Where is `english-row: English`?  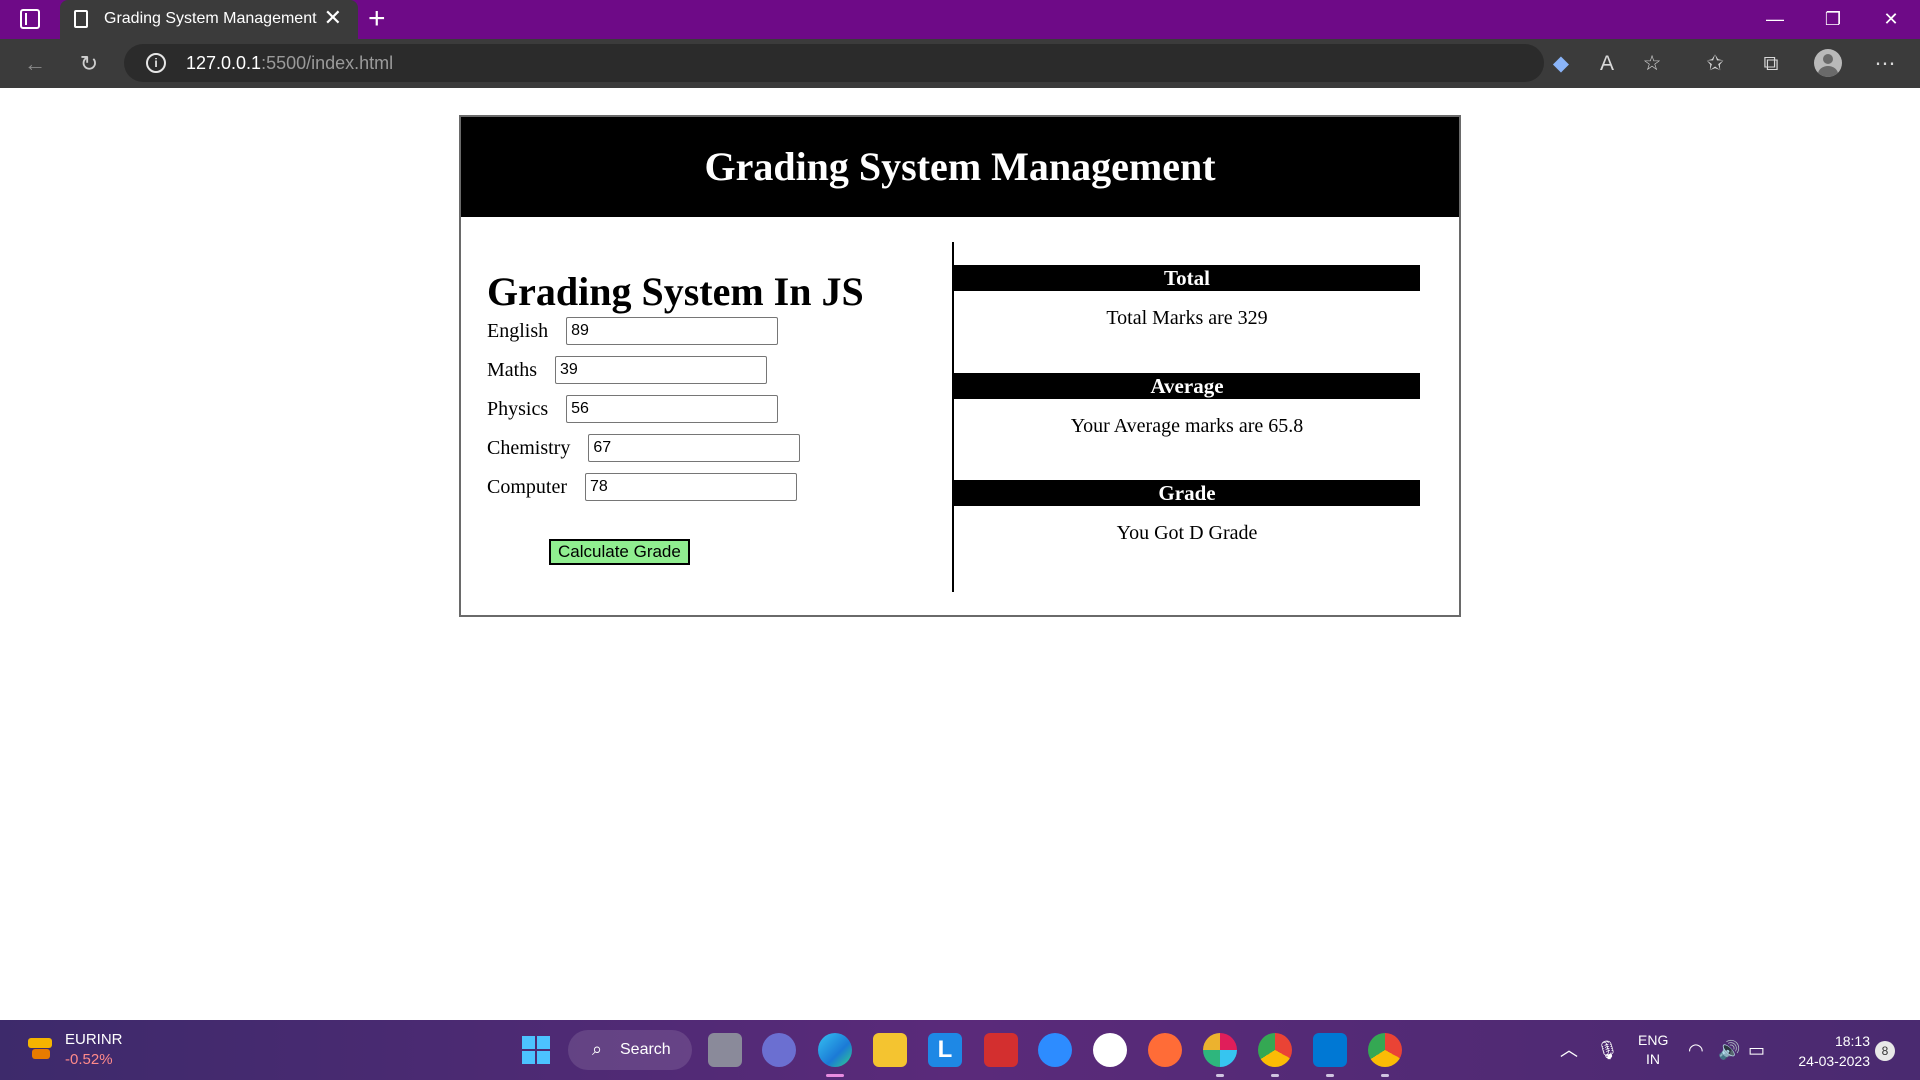
english-row: English is located at coordinates (633, 331).